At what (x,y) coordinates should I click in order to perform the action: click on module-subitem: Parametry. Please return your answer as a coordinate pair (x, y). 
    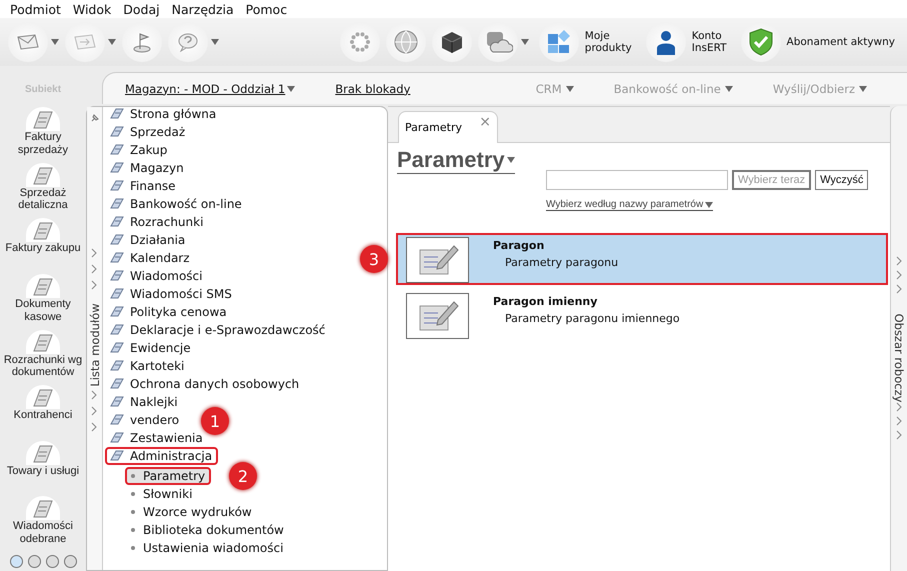
    Looking at the image, I should click on (168, 476).